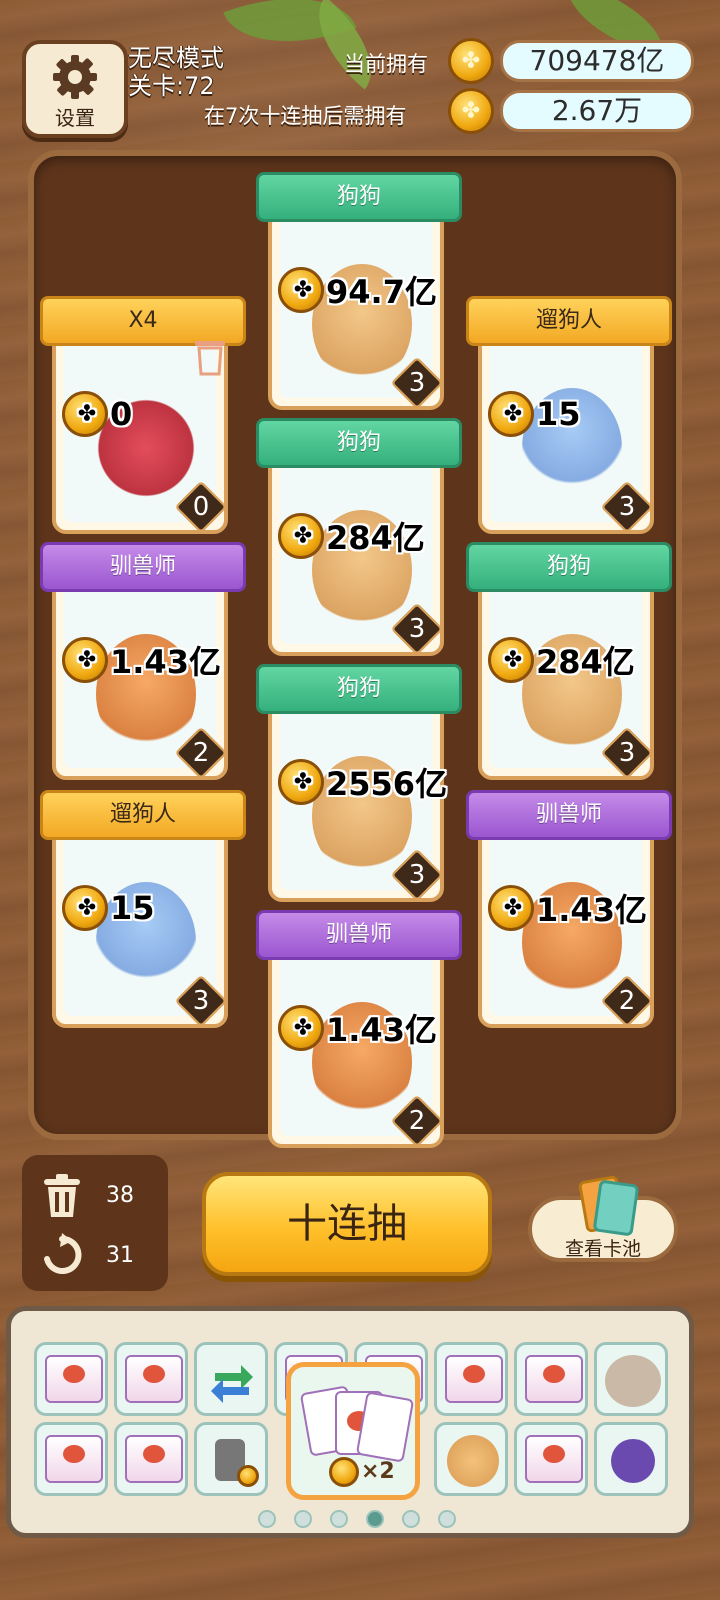 This screenshot has width=720, height=1600. I want to click on item-multiplier: ×2, so click(378, 1471).